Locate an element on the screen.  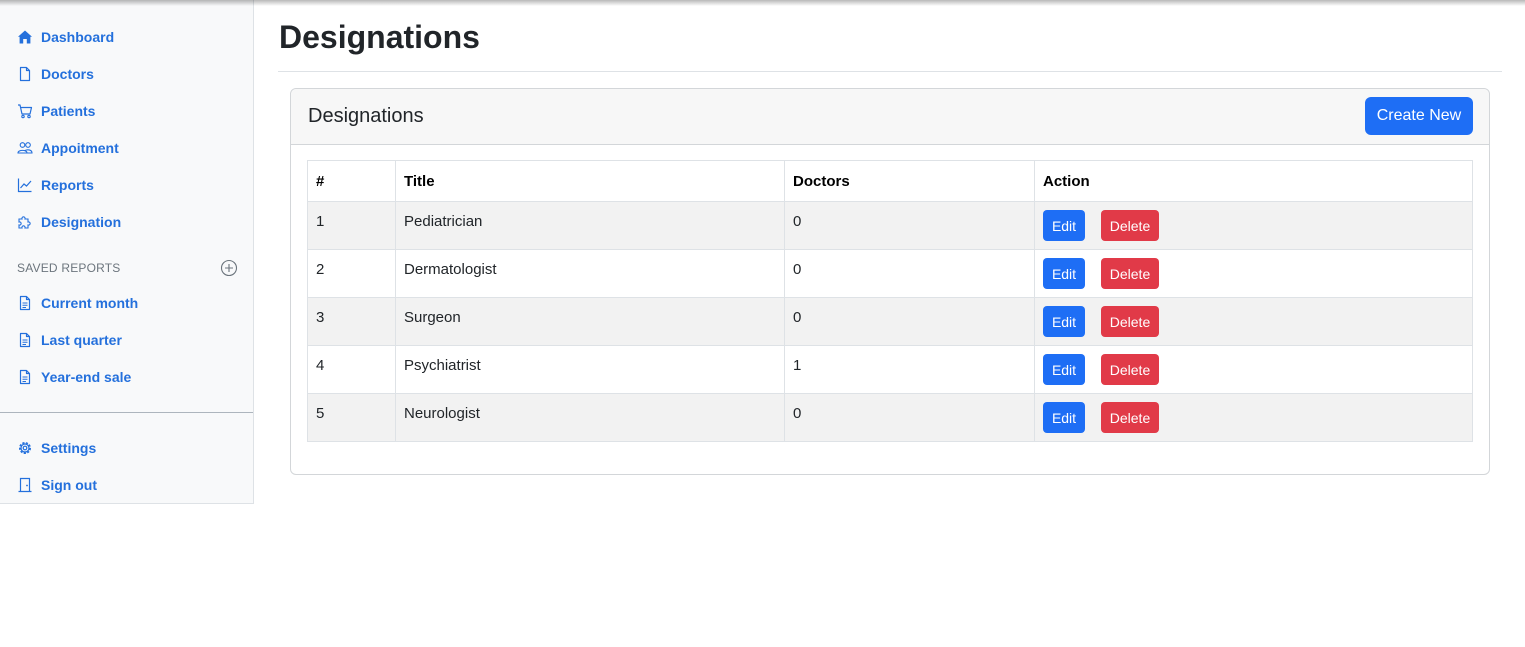
column-header-title: Title is located at coordinates (590, 181).